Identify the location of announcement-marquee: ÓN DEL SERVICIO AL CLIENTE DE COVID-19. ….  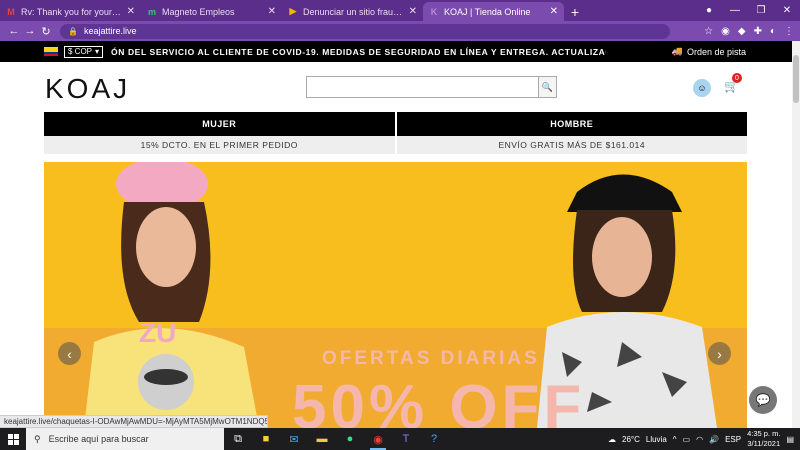
(359, 51).